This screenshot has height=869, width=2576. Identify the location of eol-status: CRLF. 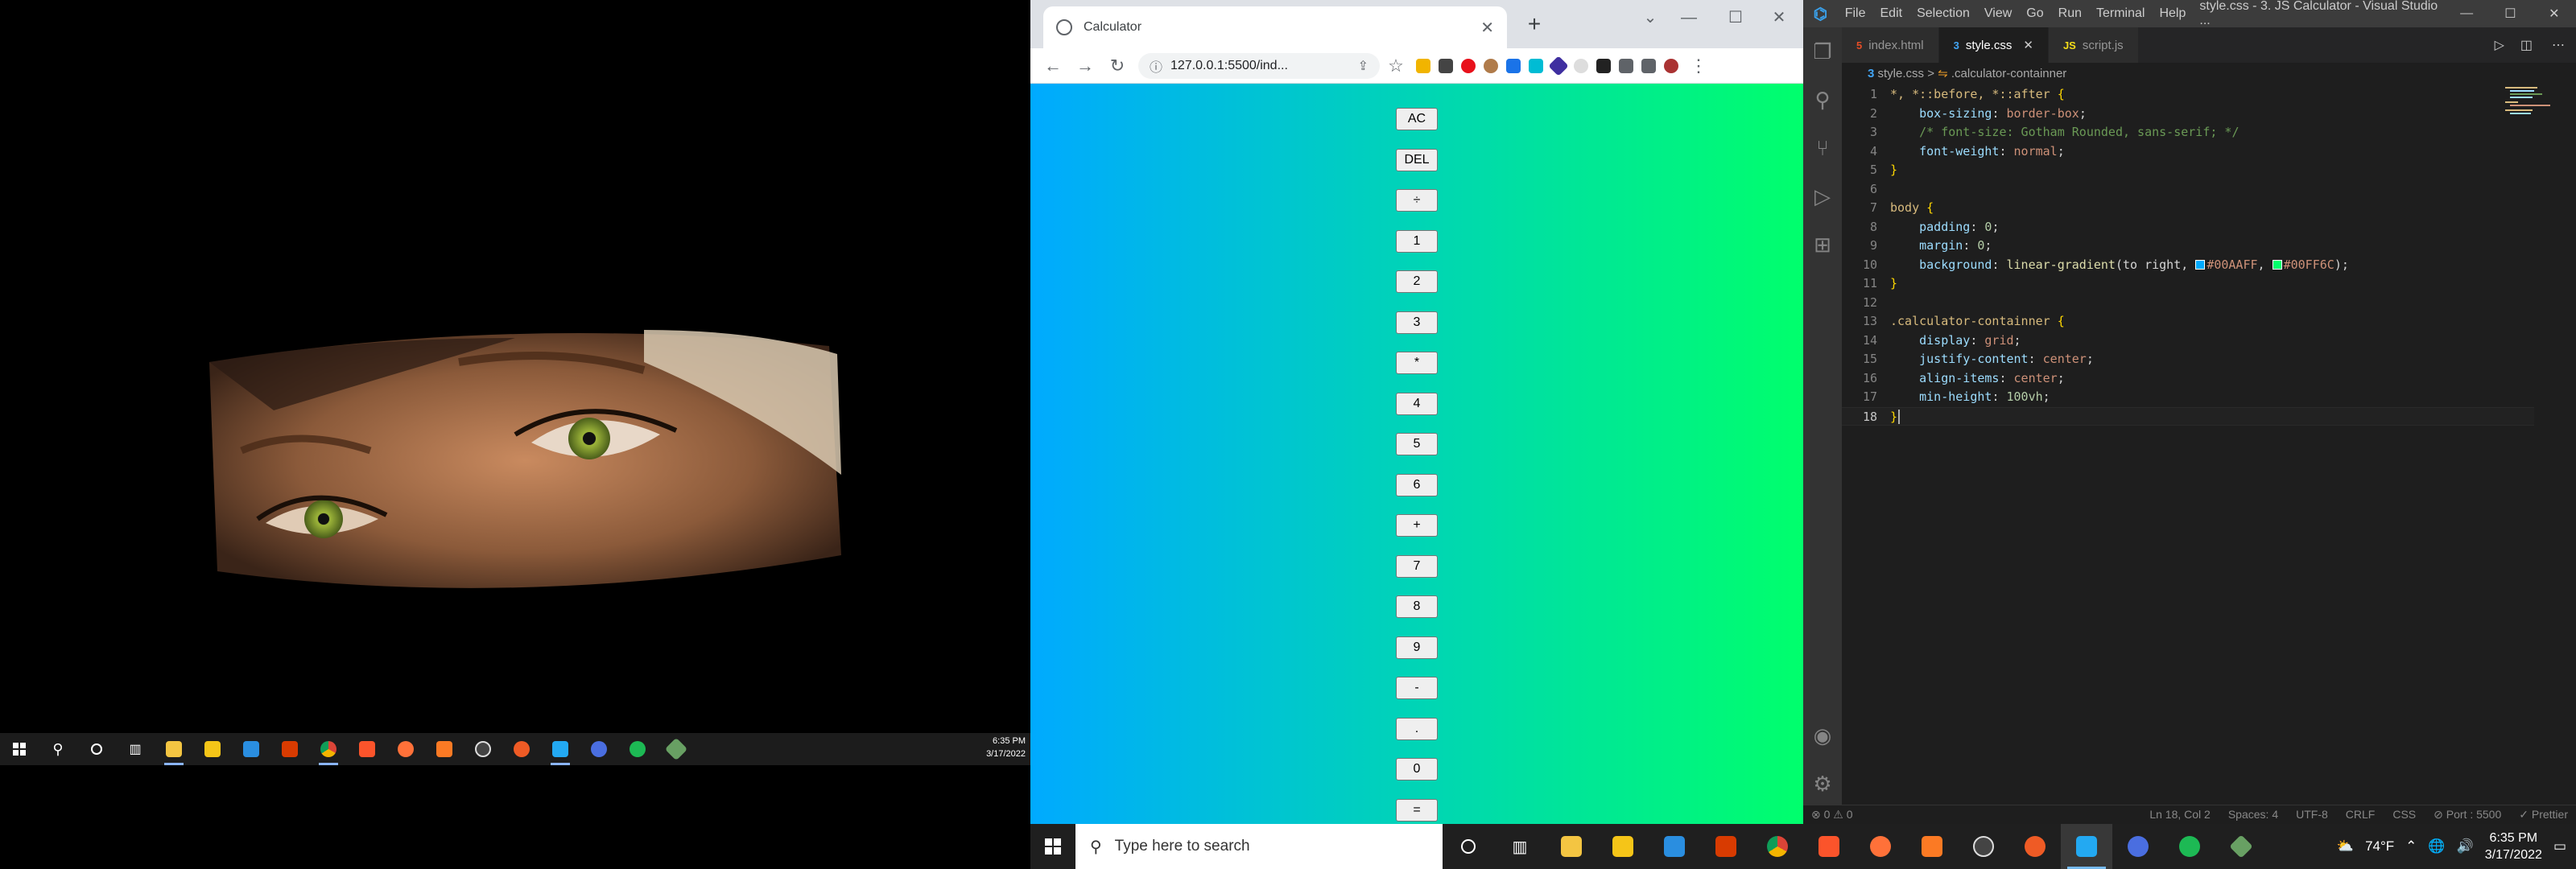
(2361, 815).